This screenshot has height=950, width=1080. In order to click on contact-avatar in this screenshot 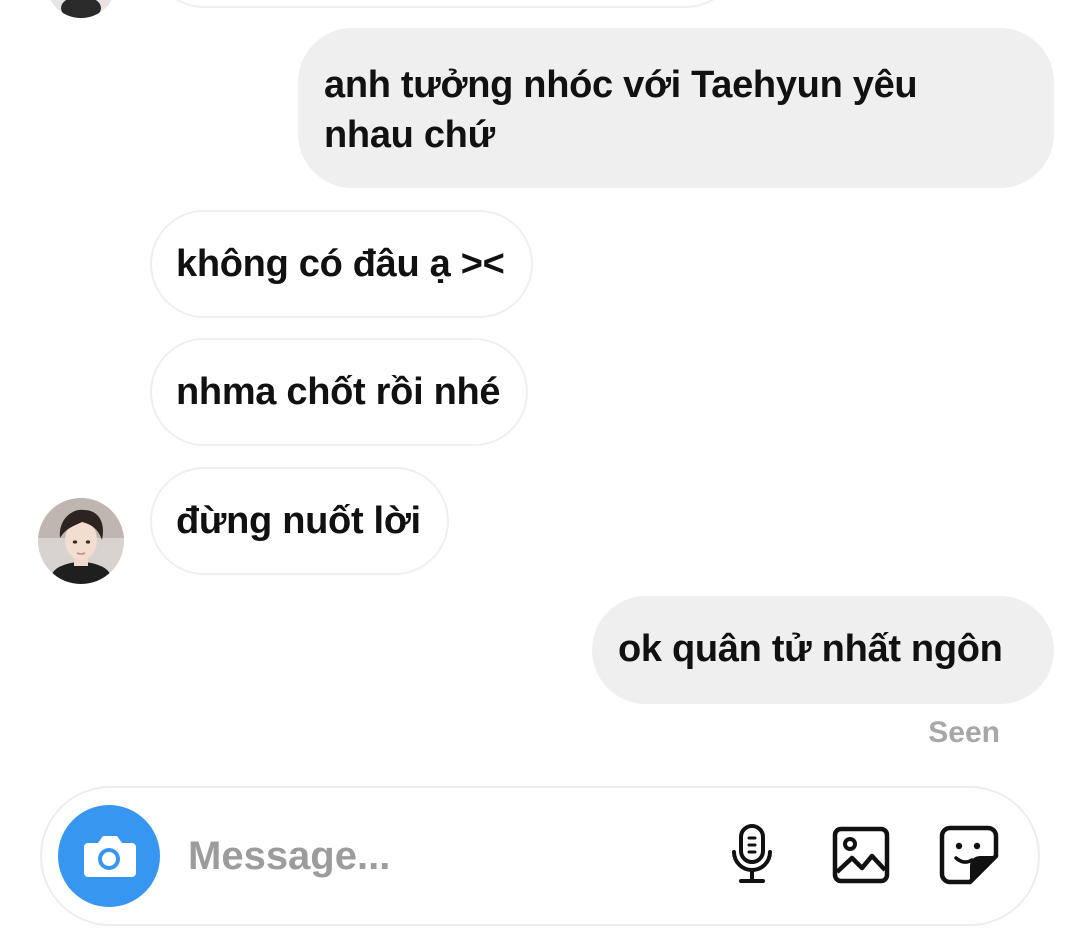, I will do `click(81, 541)`.